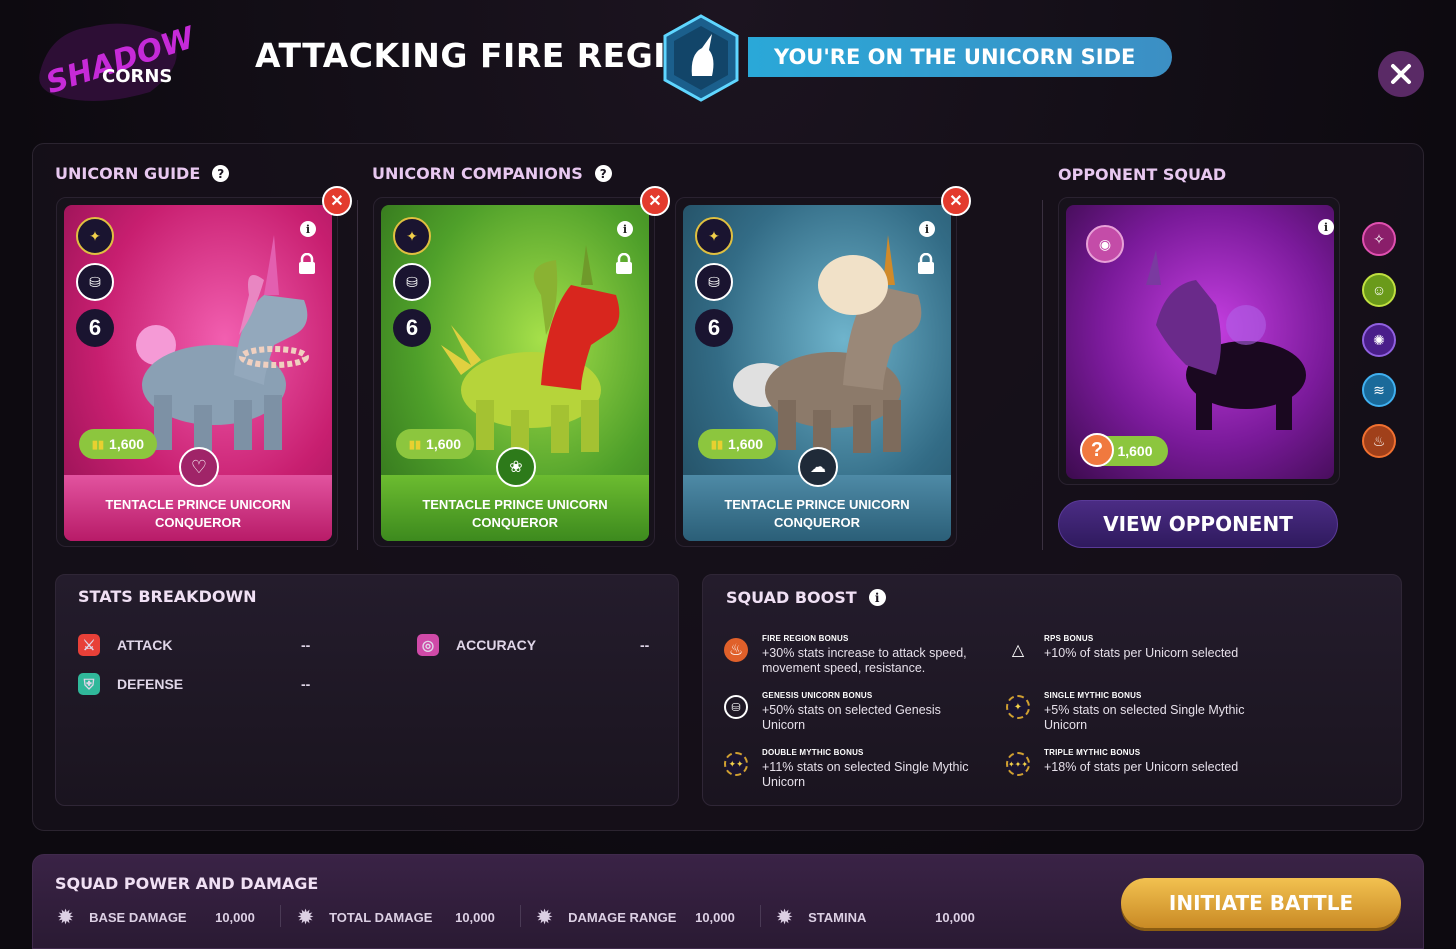 This screenshot has height=949, width=1456. I want to click on view-opponent-button: VIEW OPPONENT, so click(1198, 524).